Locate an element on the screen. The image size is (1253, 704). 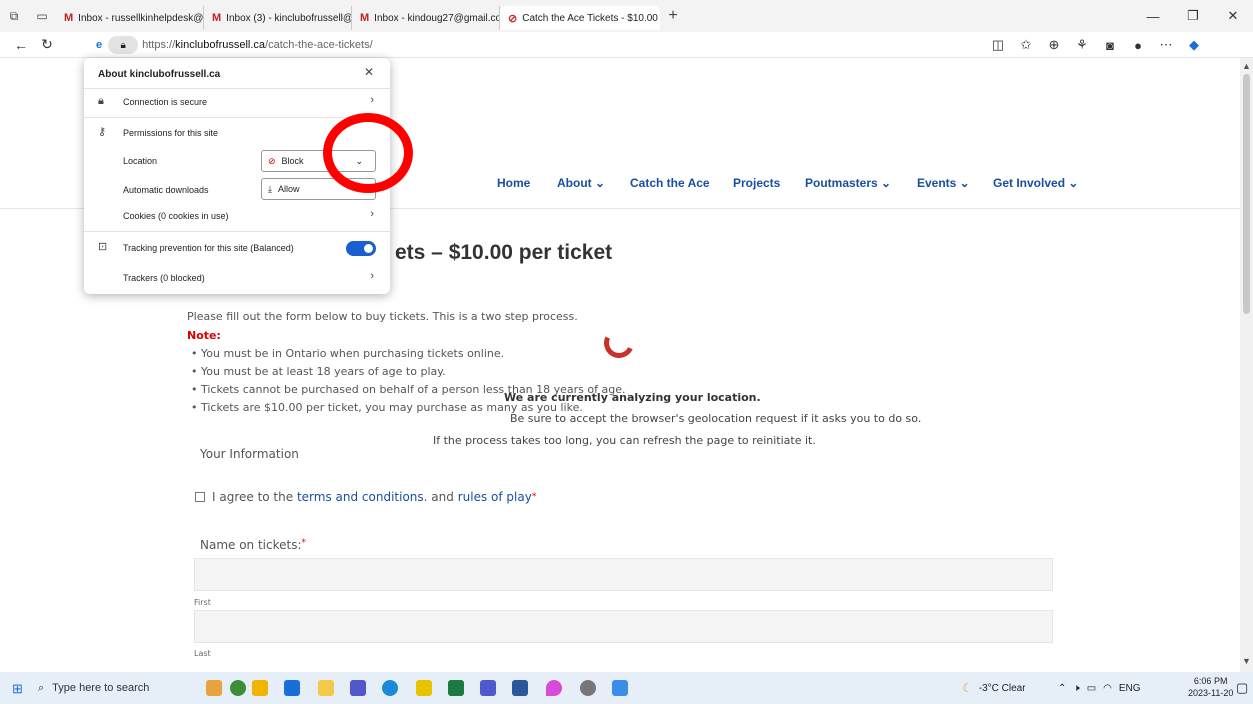
favorites-icon: ✩ is located at coordinates (1026, 45).